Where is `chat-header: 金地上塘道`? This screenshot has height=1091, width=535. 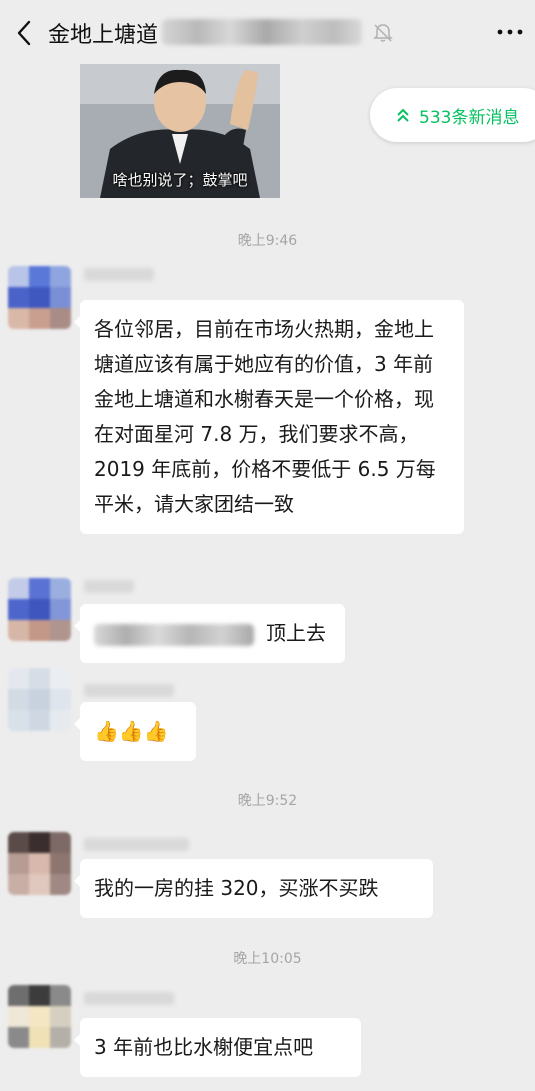 chat-header: 金地上塘道 is located at coordinates (267, 32).